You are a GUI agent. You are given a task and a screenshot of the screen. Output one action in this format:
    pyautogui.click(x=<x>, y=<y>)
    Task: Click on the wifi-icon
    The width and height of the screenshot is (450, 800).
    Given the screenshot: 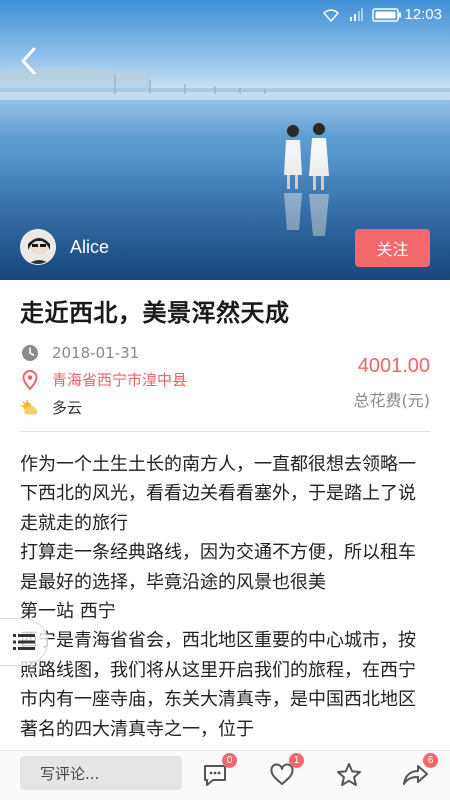 What is the action you would take?
    pyautogui.click(x=331, y=16)
    